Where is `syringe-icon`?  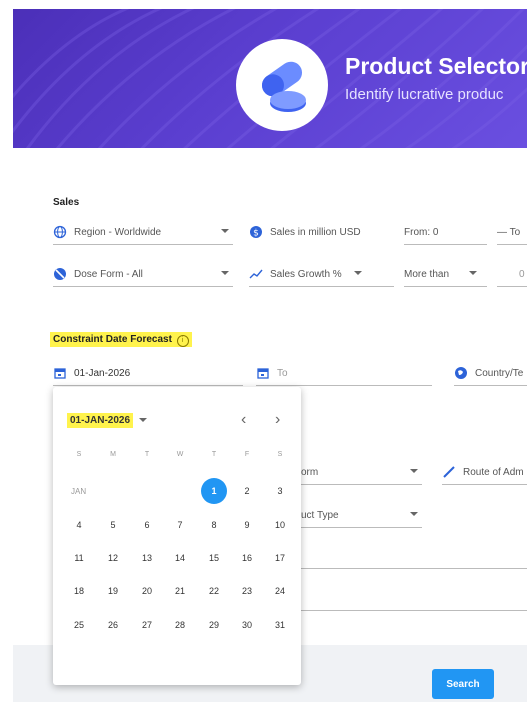 syringe-icon is located at coordinates (449, 472).